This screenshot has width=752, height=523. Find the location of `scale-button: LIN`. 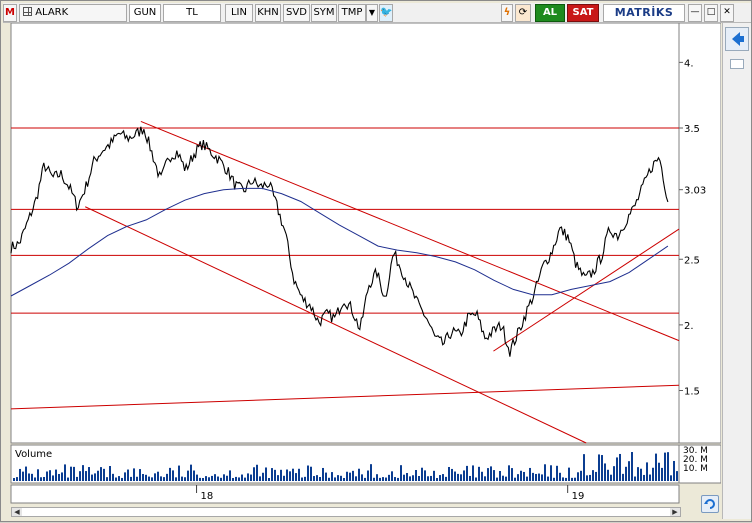

scale-button: LIN is located at coordinates (239, 13).